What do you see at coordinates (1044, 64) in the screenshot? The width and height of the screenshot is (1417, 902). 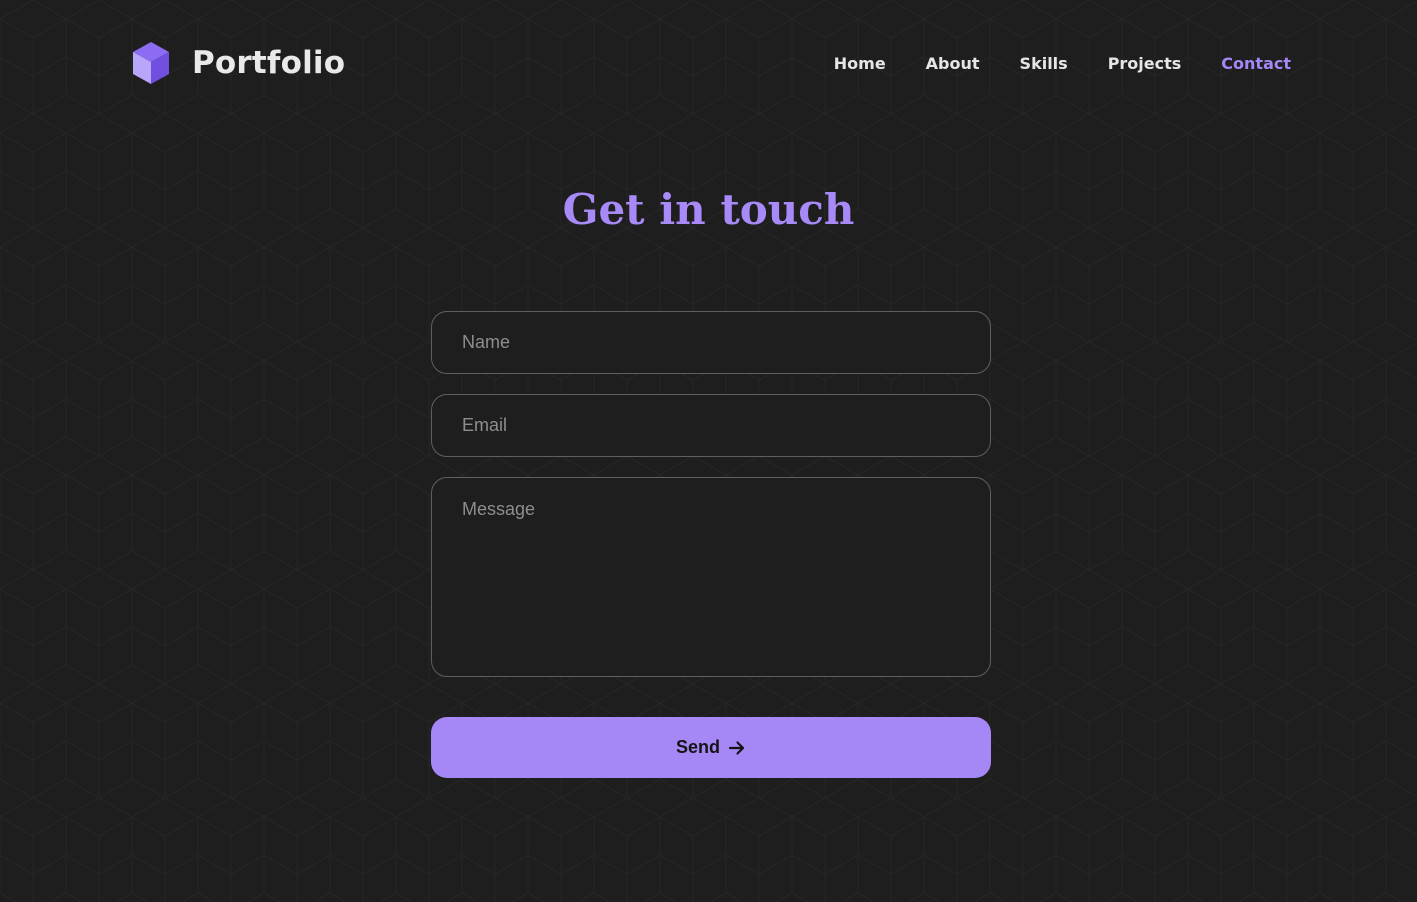 I see `nav-item-skills: Skills` at bounding box center [1044, 64].